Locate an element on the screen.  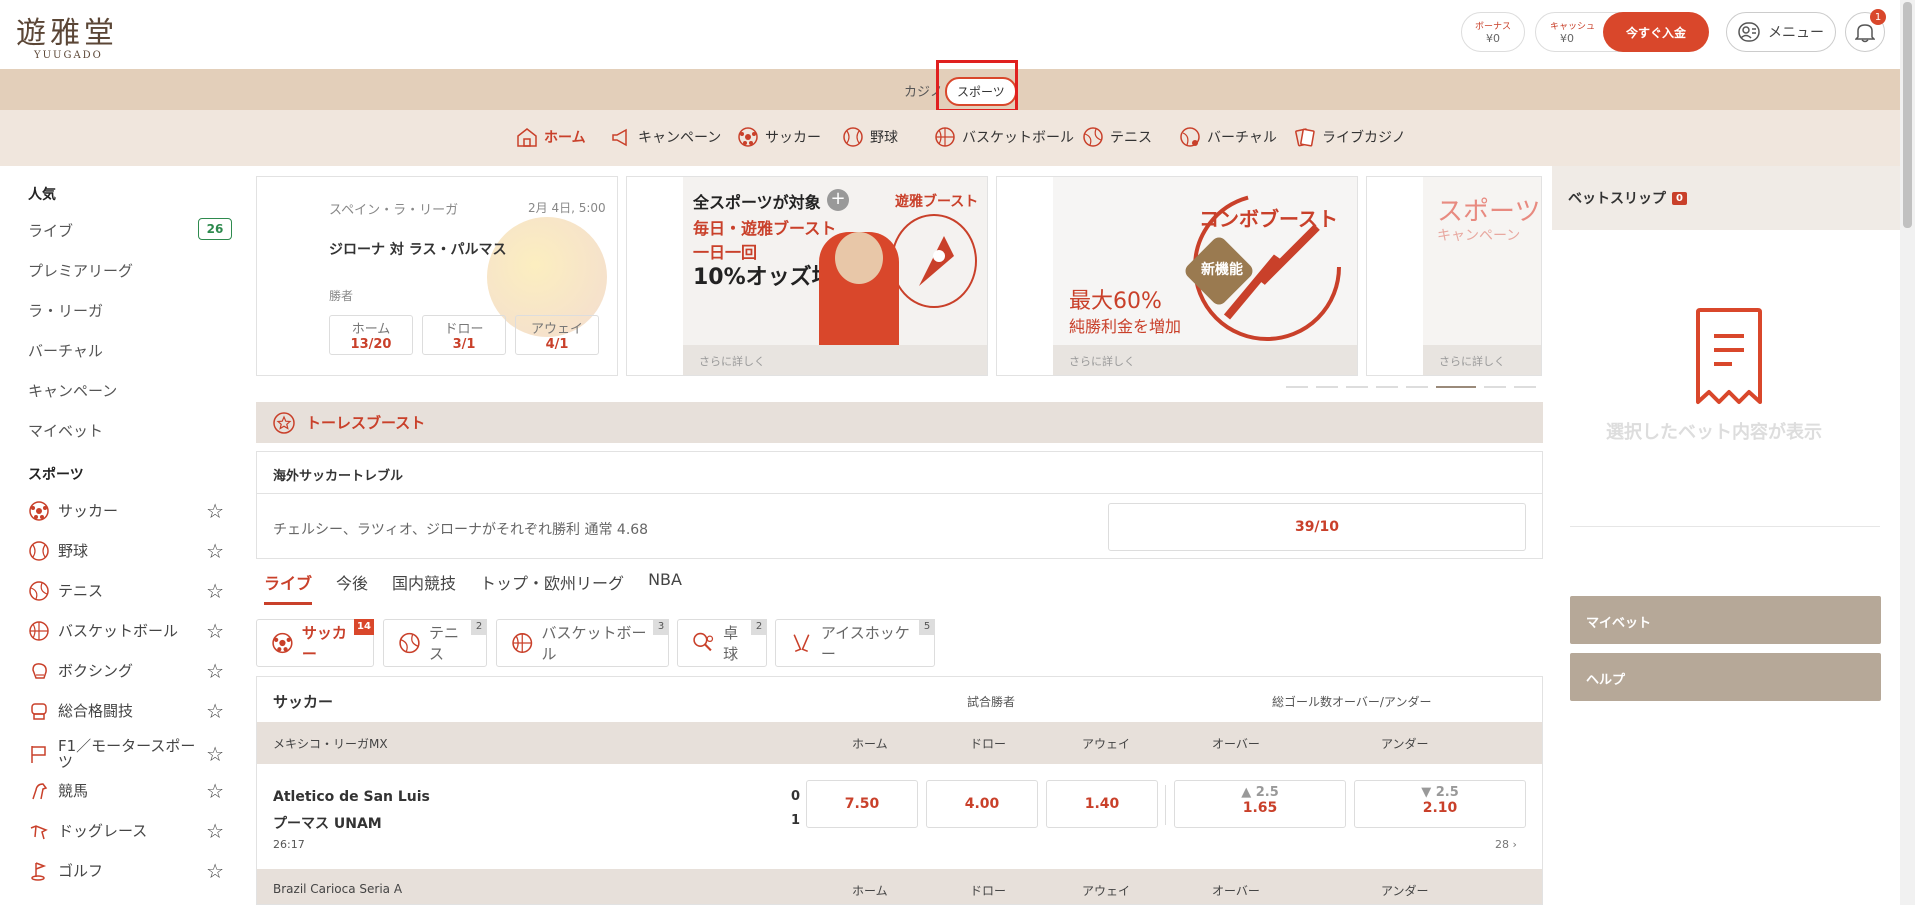
odd-over-button: ▲ 2.5 1.65 is located at coordinates (1260, 804).